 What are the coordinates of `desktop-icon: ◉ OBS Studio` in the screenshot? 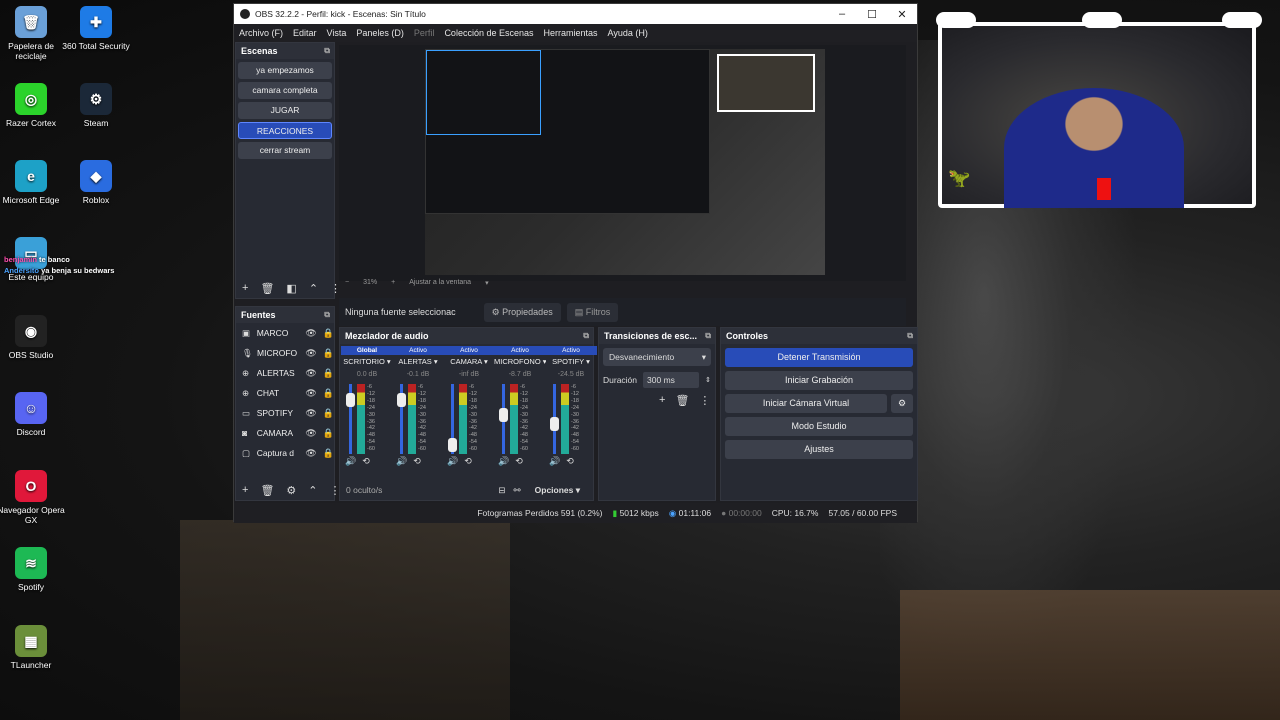 It's located at (33, 337).